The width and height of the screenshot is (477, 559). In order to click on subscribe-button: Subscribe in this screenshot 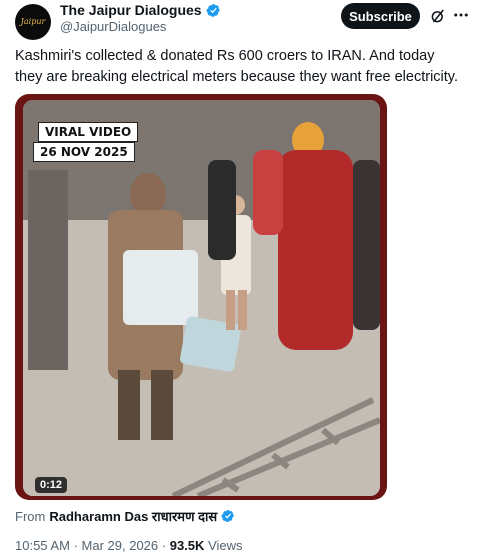, I will do `click(380, 16)`.